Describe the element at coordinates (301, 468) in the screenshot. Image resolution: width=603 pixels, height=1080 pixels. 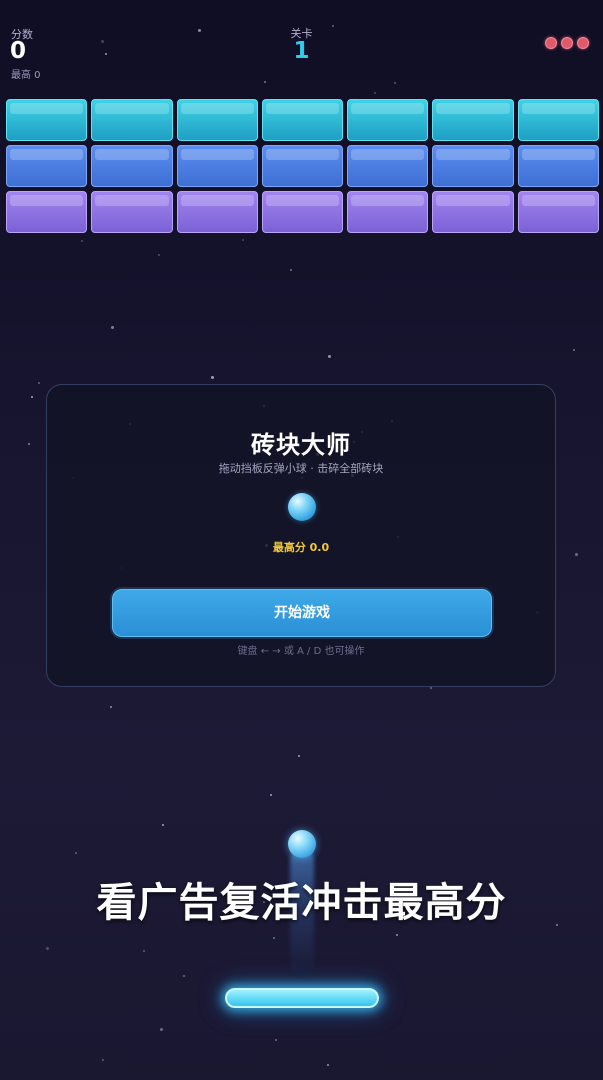
I see `game-subtitle: 拖动挡板反弹小球 · 击碎全部砖块` at that location.